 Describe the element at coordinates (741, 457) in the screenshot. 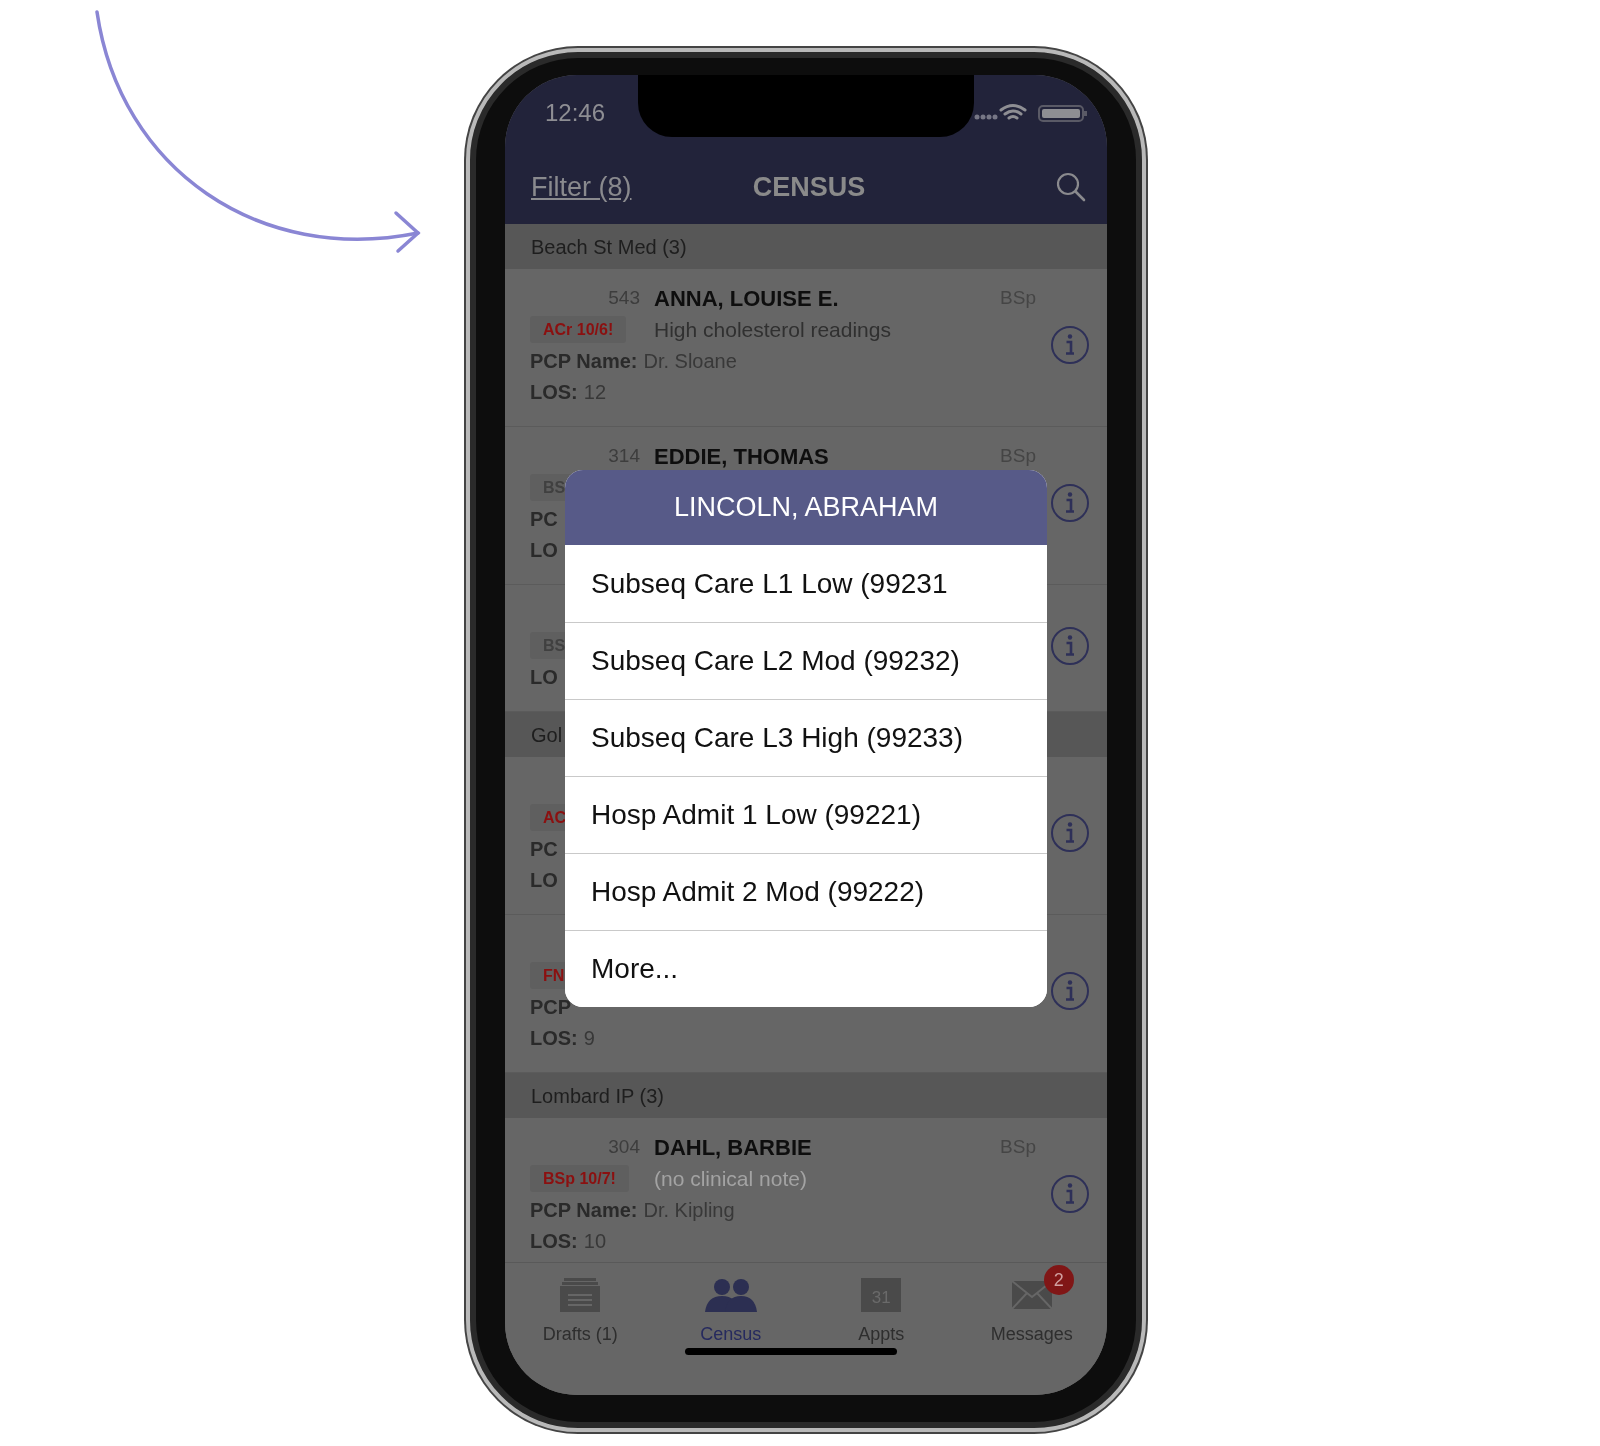

I see `patient-name: EDDIE, THOMAS` at that location.